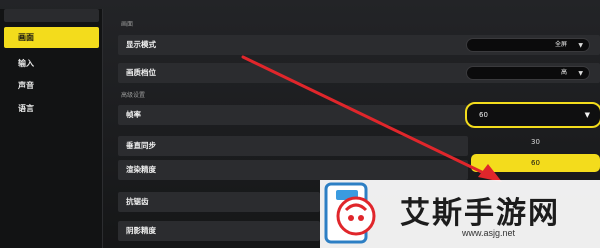 The image size is (600, 248). I want to click on framerate-select: 60 ▼, so click(532, 115).